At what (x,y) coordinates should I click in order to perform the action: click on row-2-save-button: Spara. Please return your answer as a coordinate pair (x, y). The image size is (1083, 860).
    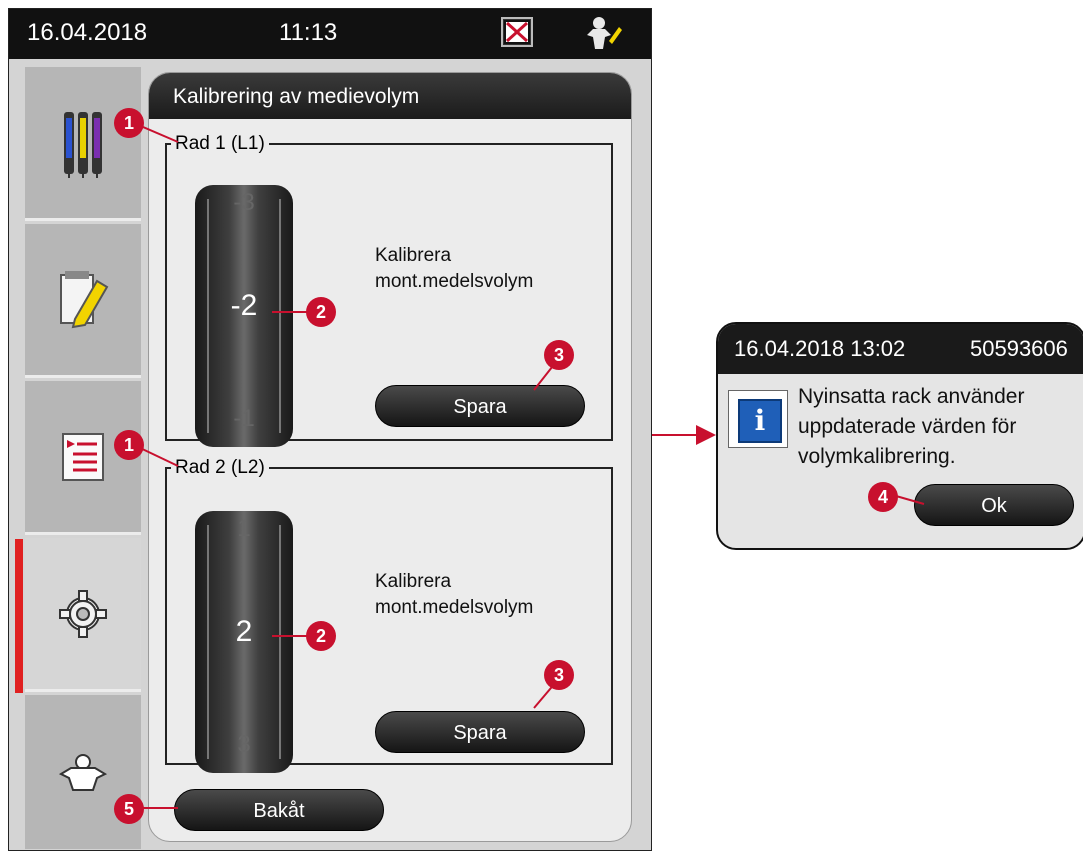
    Looking at the image, I should click on (480, 732).